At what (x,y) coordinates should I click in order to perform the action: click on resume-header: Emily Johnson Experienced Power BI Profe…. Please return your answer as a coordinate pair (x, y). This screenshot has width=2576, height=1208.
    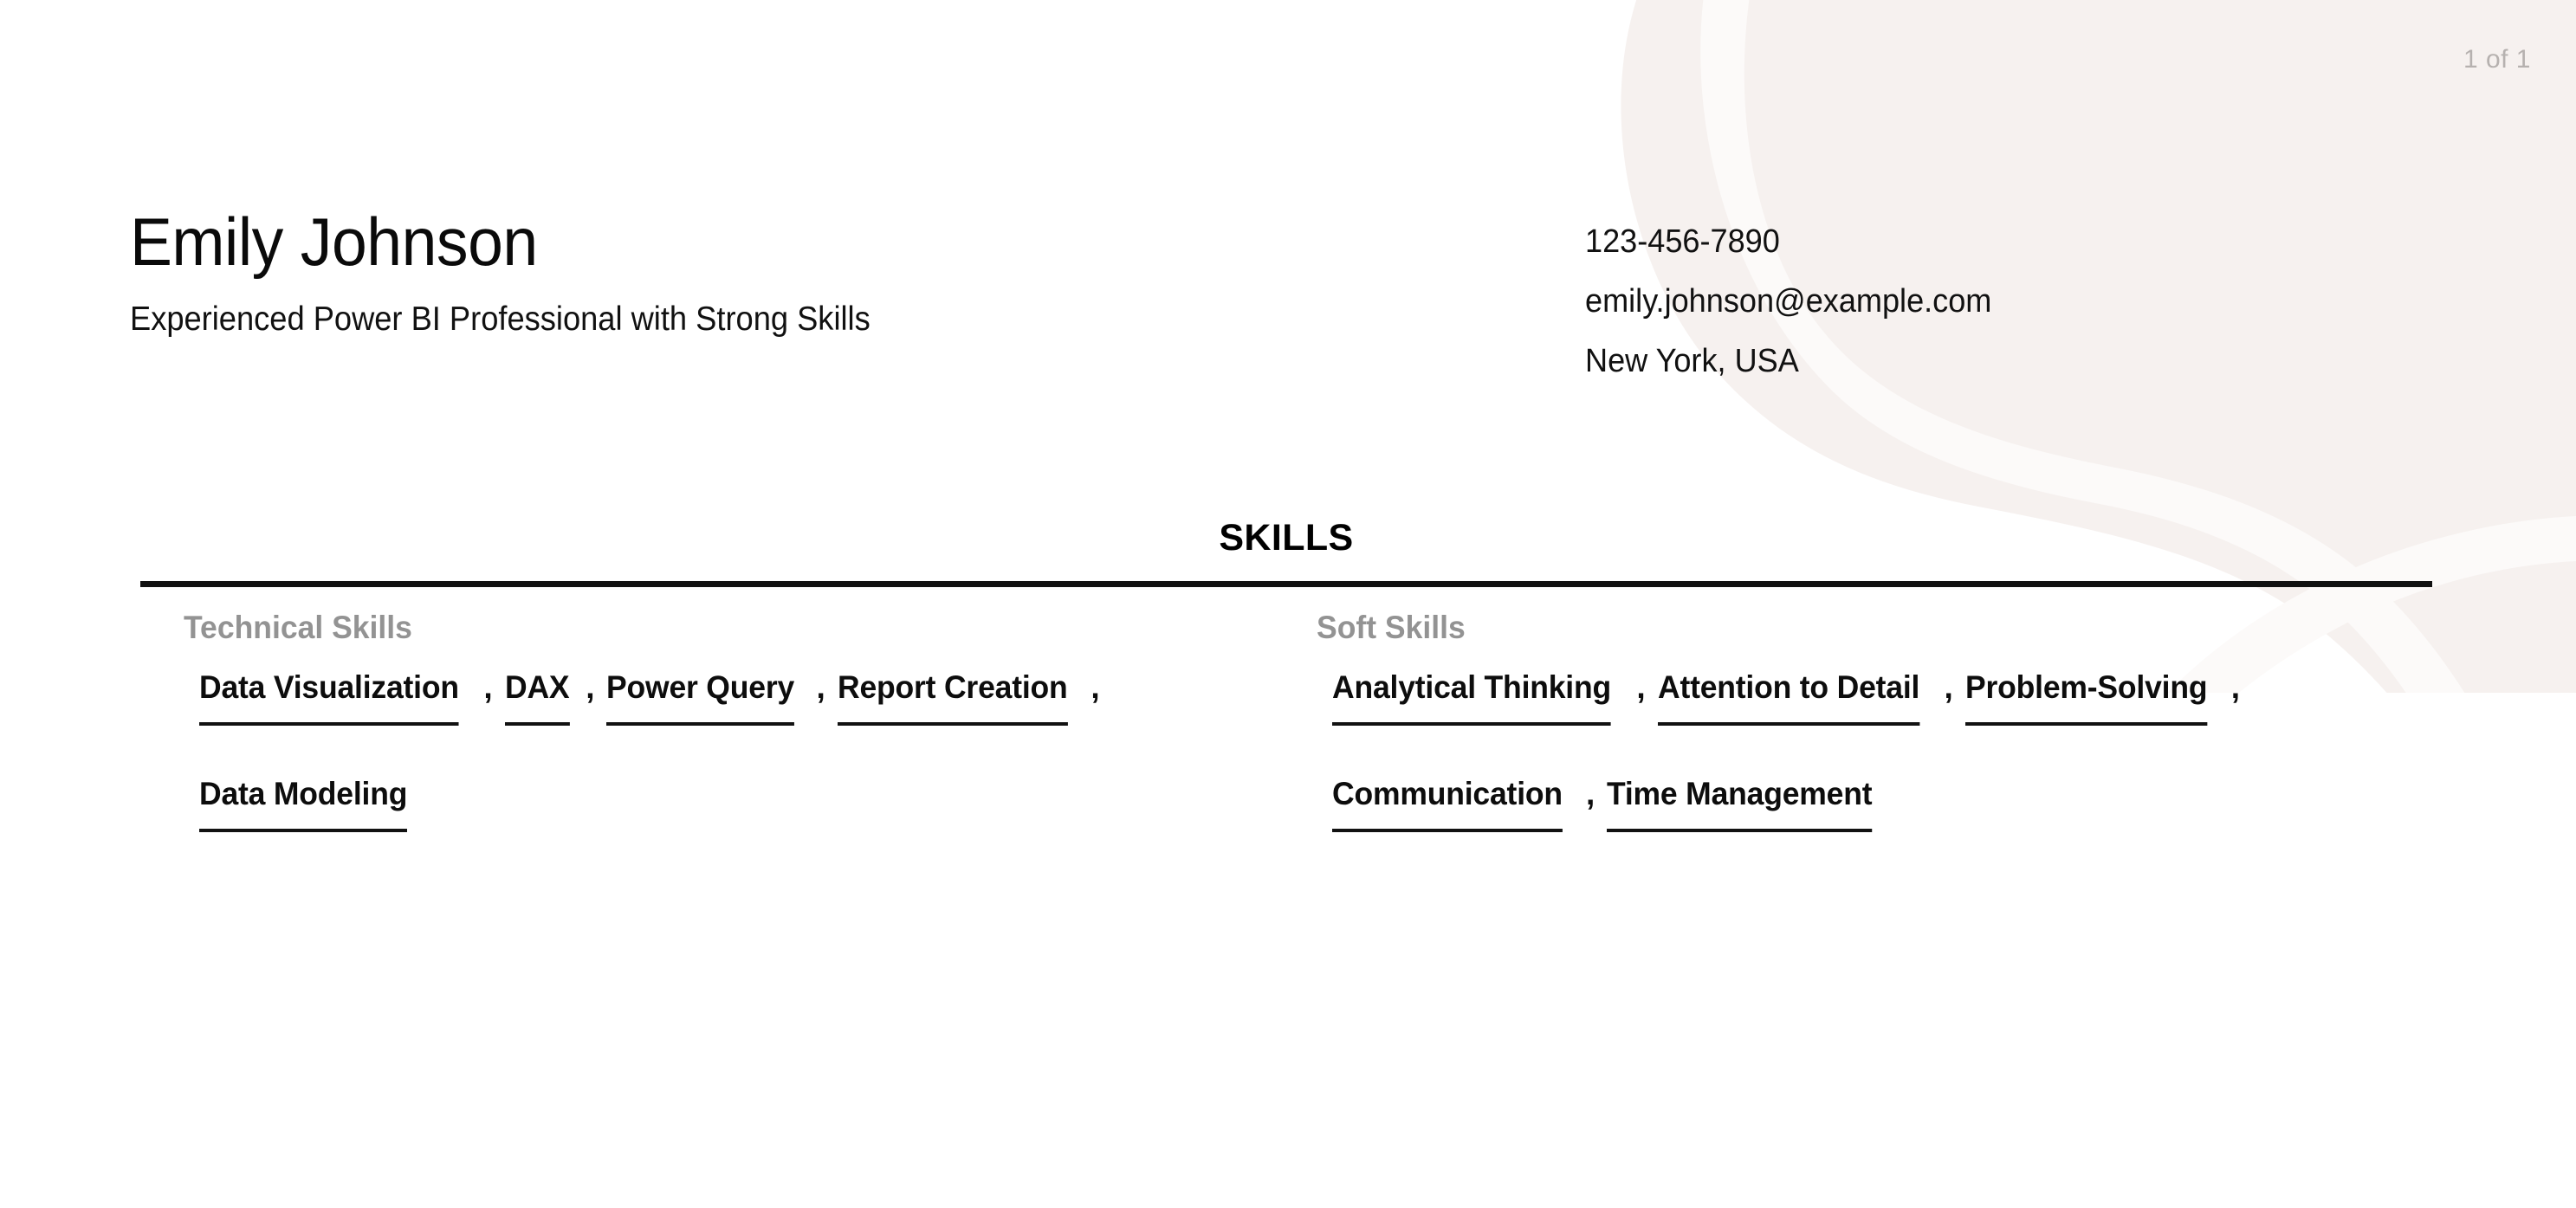
    Looking at the image, I should click on (1288, 293).